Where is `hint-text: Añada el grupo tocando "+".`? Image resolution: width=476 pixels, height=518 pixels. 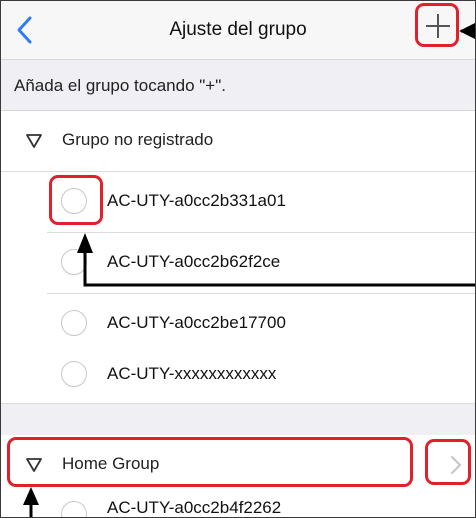 hint-text: Añada el grupo tocando "+". is located at coordinates (120, 85).